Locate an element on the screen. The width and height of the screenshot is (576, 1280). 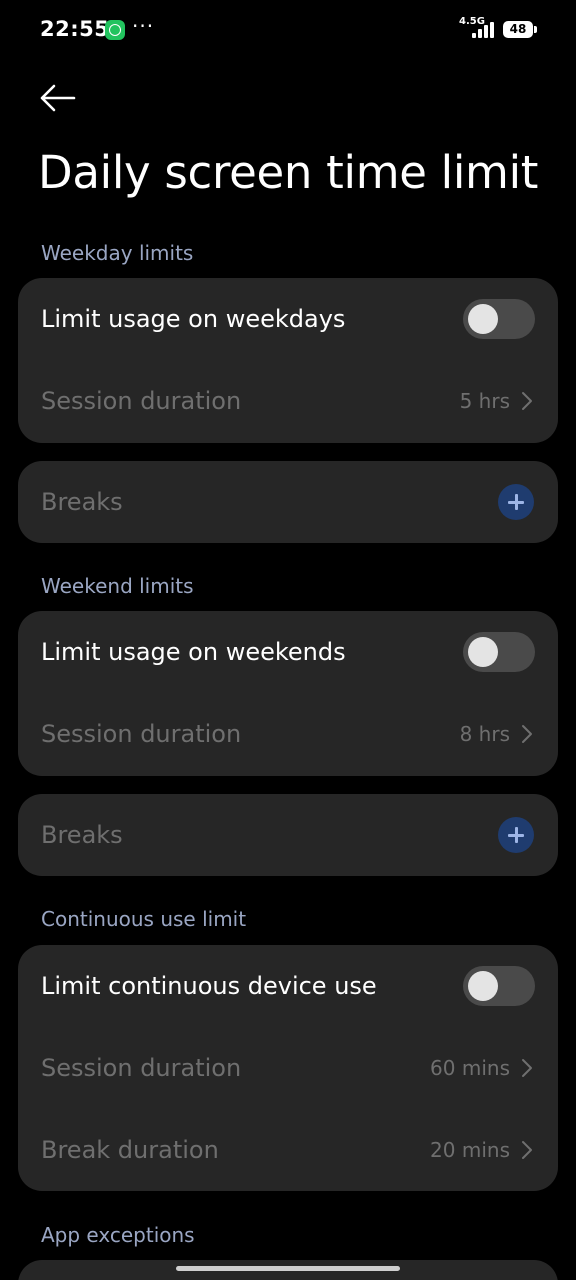
weekday-add-break-button is located at coordinates (516, 502).